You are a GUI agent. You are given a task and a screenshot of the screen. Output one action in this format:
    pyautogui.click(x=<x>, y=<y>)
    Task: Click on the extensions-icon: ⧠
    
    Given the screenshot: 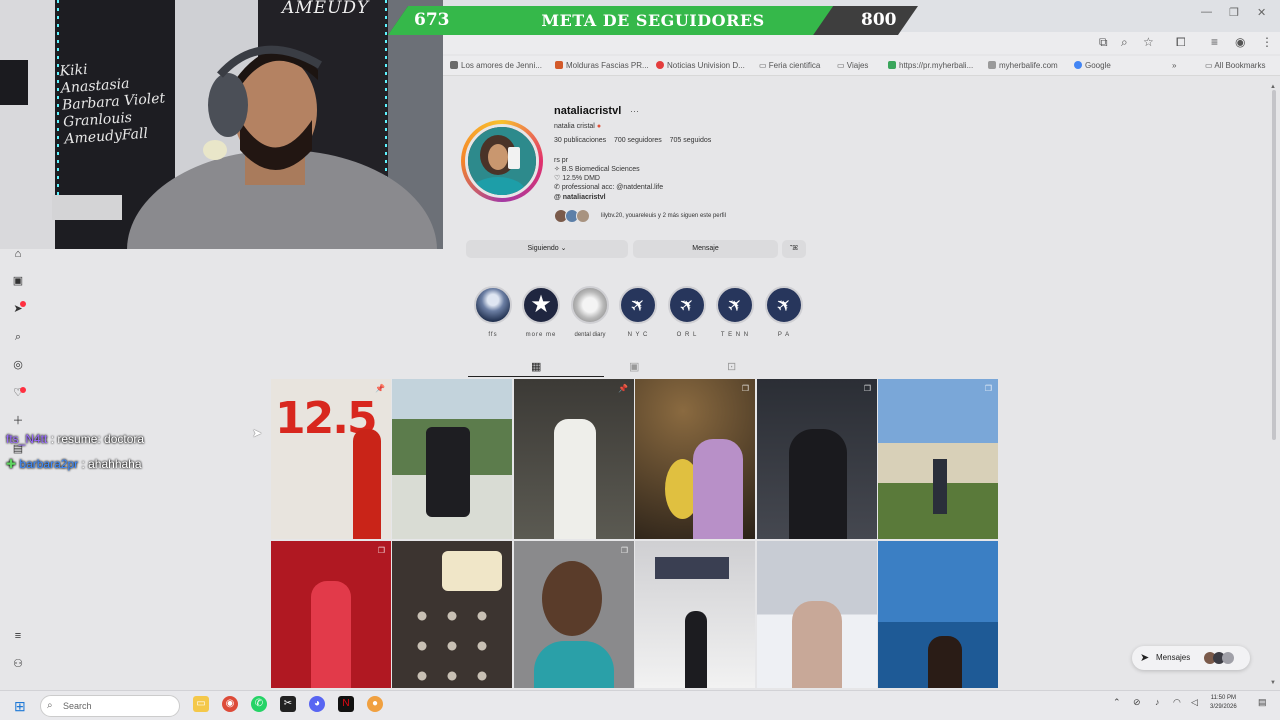 What is the action you would take?
    pyautogui.click(x=1181, y=42)
    